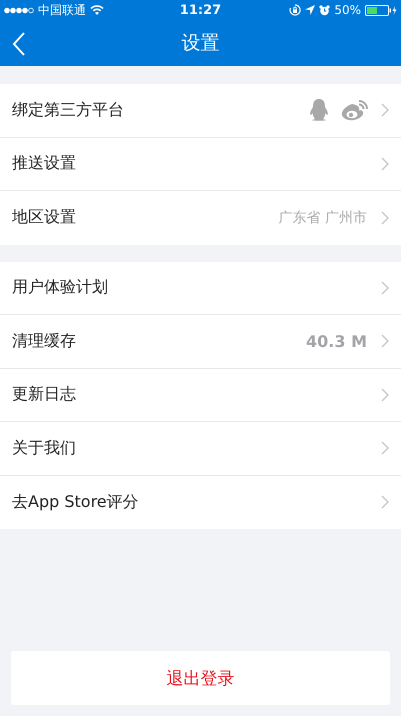 The image size is (401, 716). I want to click on status-time: 11:27, so click(201, 10).